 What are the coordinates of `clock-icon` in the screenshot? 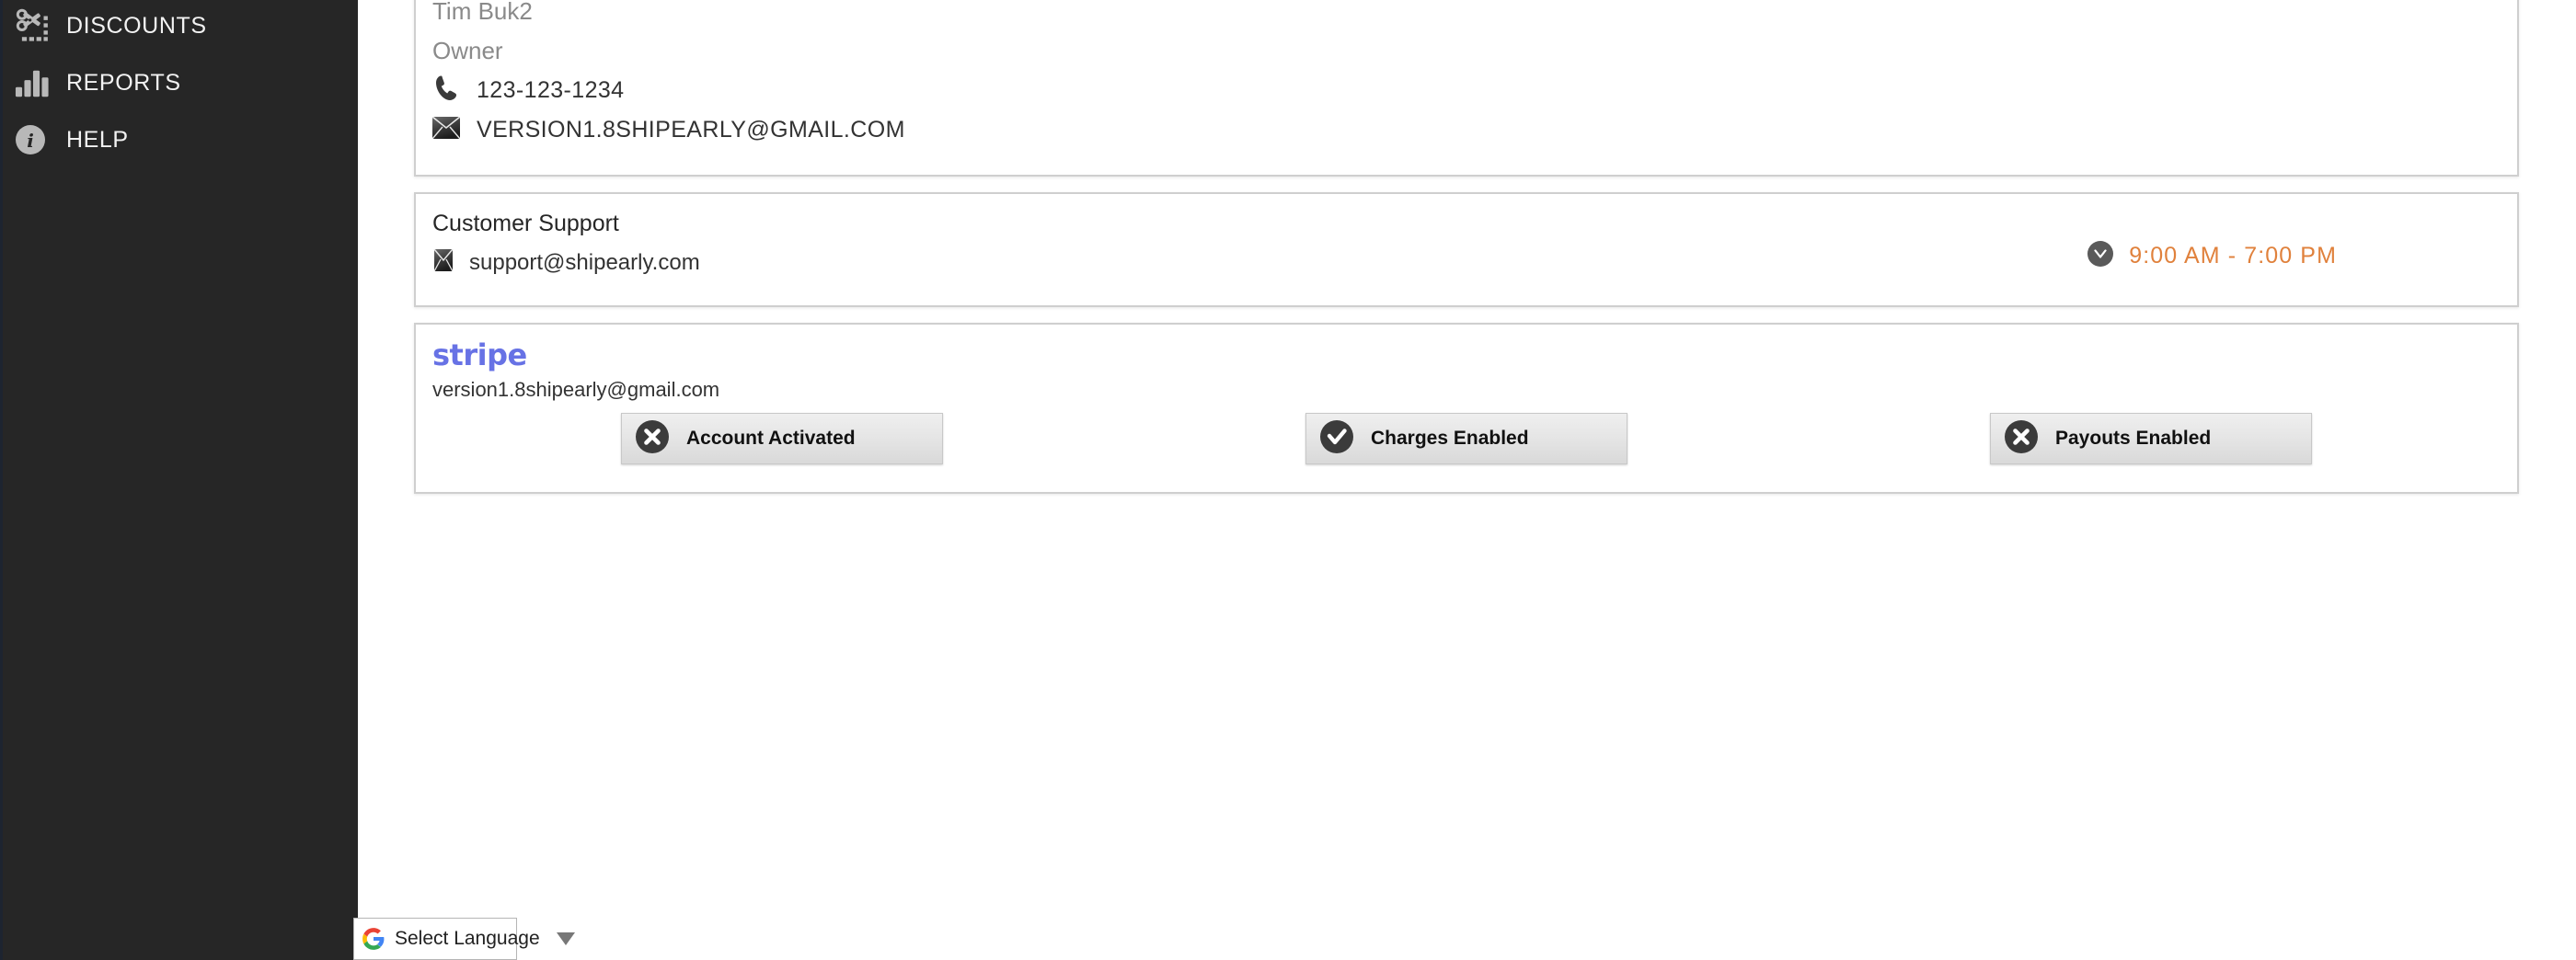 It's located at (2100, 256).